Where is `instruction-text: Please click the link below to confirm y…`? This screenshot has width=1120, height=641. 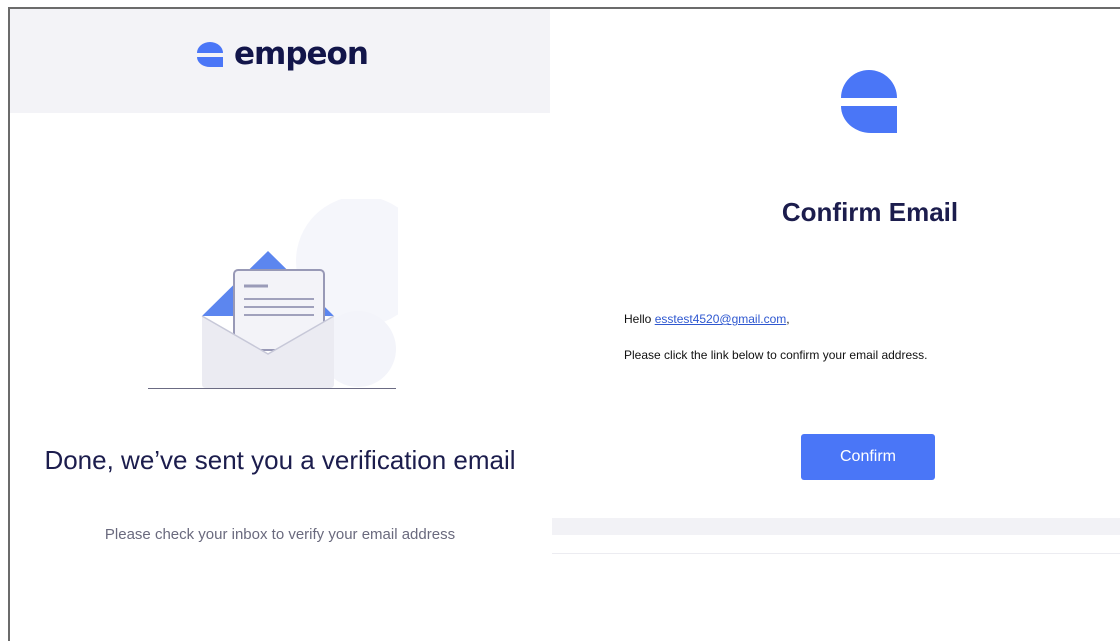 instruction-text: Please click the link below to confirm y… is located at coordinates (776, 355).